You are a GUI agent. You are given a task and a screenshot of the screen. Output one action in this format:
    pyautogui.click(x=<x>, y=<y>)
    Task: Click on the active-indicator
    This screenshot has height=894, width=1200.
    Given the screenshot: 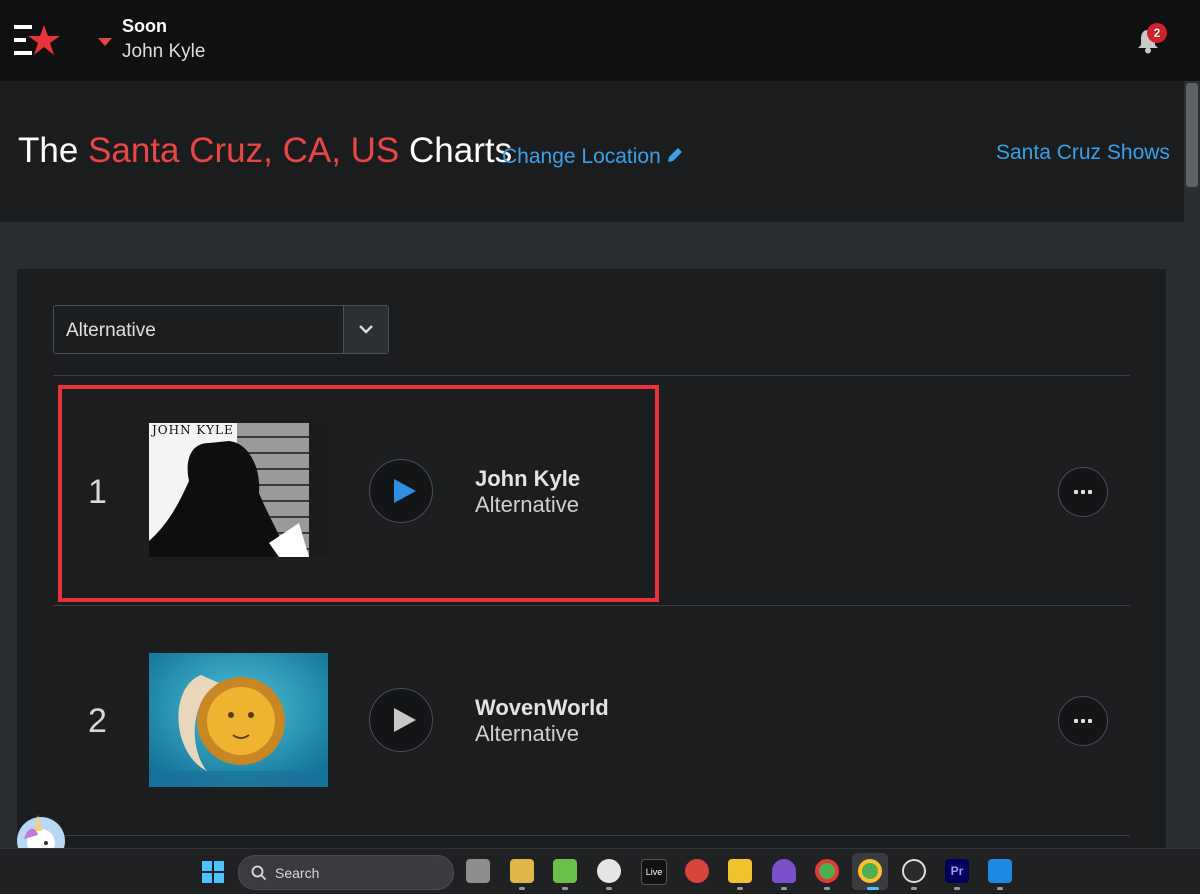 What is the action you would take?
    pyautogui.click(x=873, y=888)
    